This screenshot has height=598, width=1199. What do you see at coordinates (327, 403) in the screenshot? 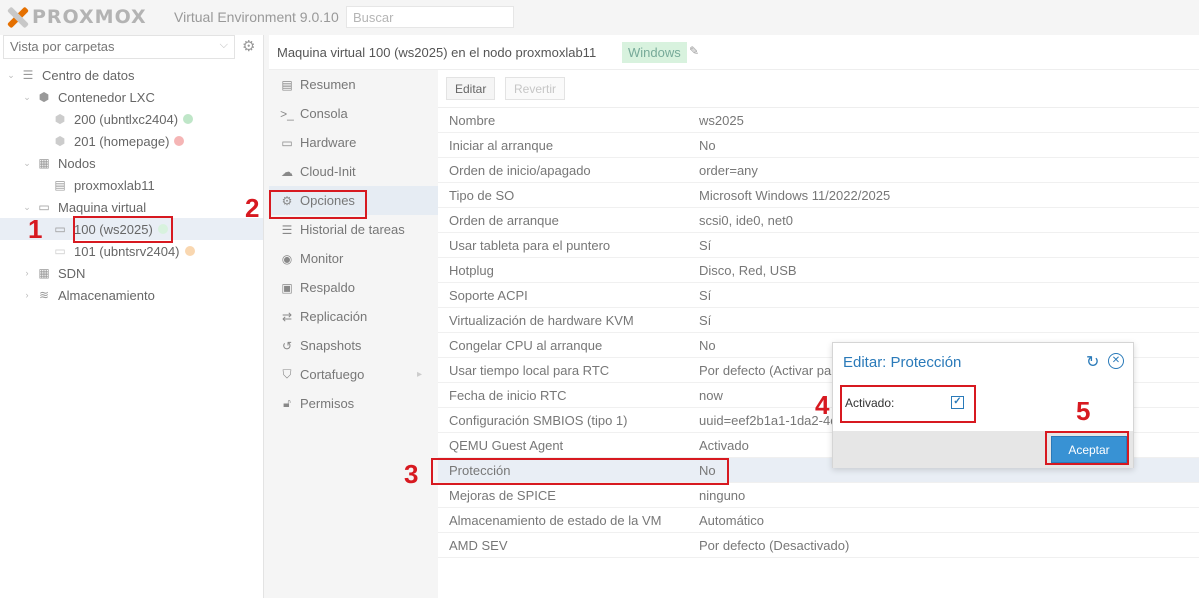
I see `nav-item-label: Permisos` at bounding box center [327, 403].